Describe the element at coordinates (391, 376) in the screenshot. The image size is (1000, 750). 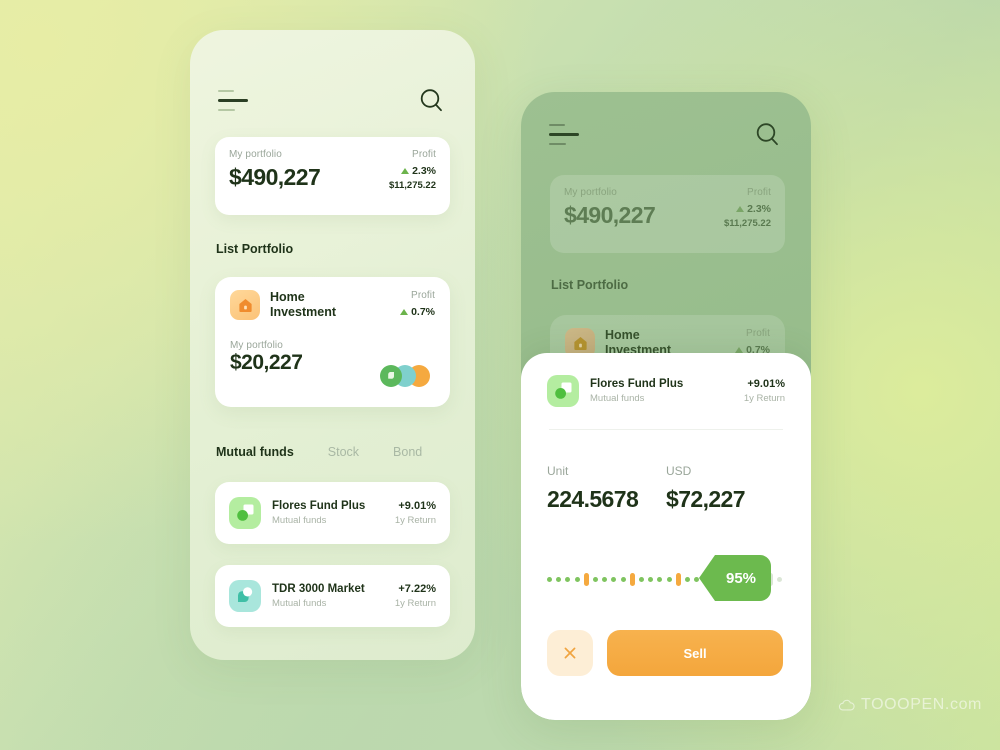
I see `avatar` at that location.